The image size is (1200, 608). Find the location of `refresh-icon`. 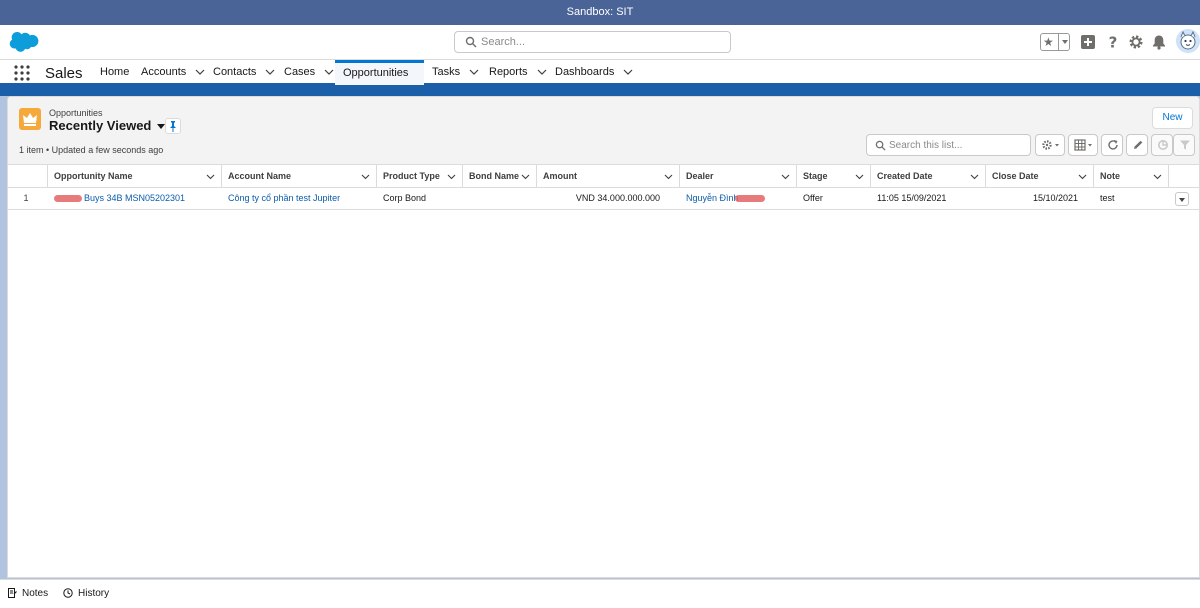

refresh-icon is located at coordinates (1113, 145).